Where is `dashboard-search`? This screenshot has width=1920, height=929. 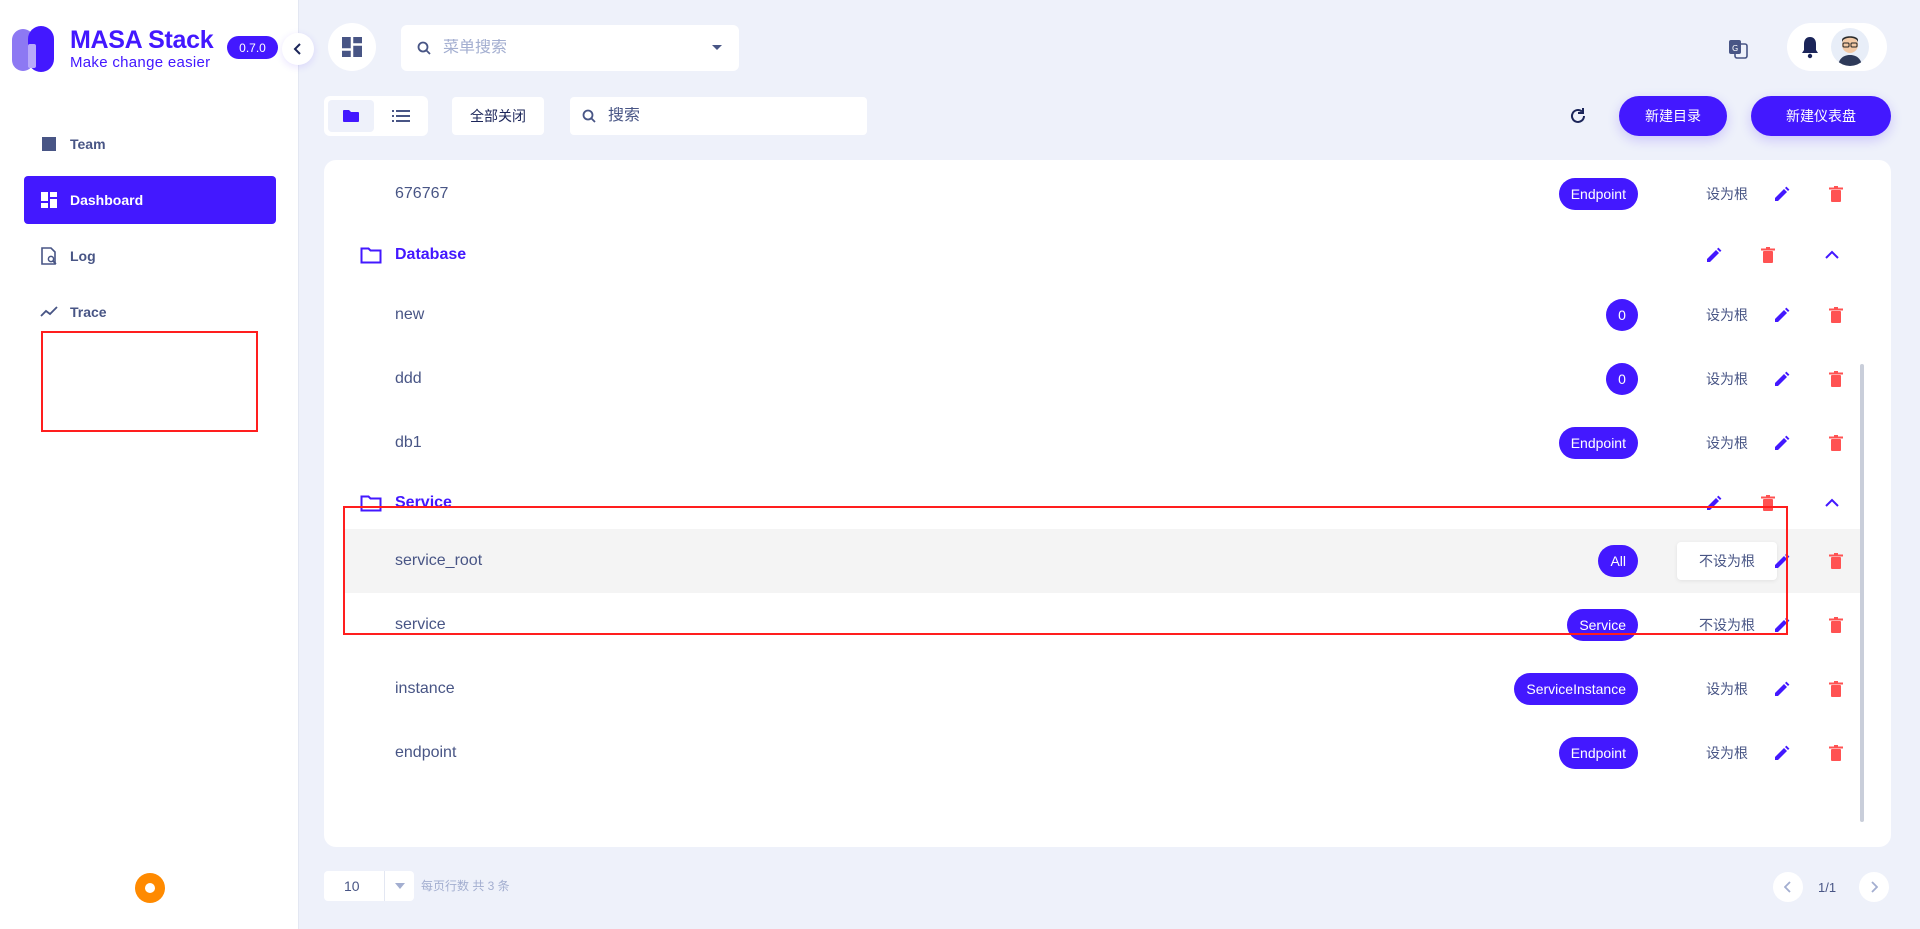
dashboard-search is located at coordinates (718, 116).